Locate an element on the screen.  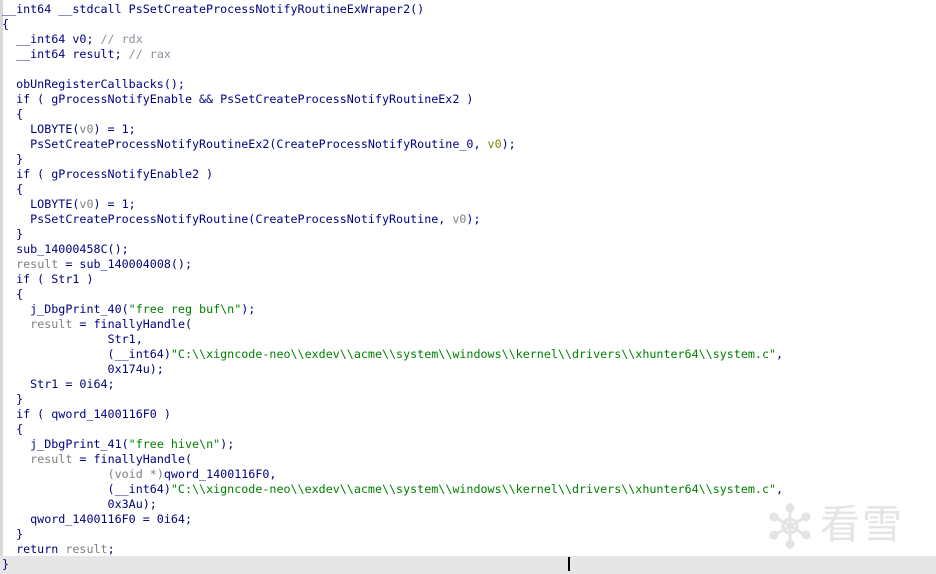
code-token: obUnRegisterCallbacks(); is located at coordinates (93, 84).